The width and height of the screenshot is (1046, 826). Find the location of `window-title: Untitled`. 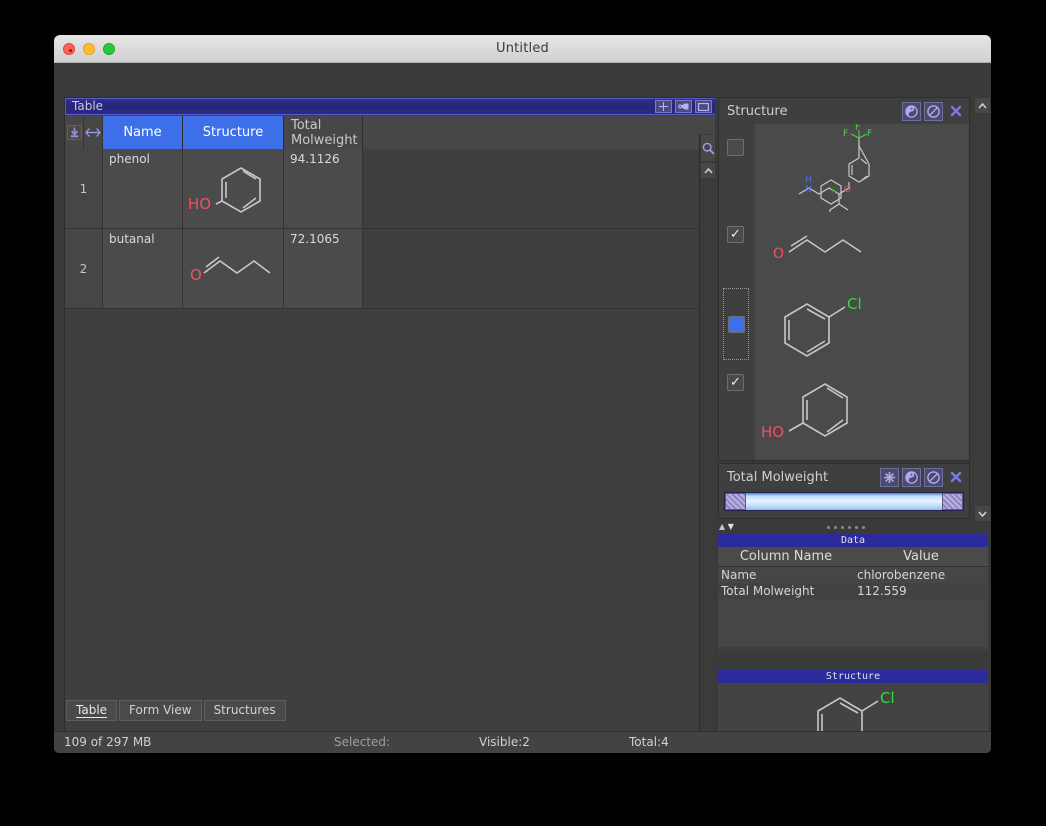

window-title: Untitled is located at coordinates (522, 48).